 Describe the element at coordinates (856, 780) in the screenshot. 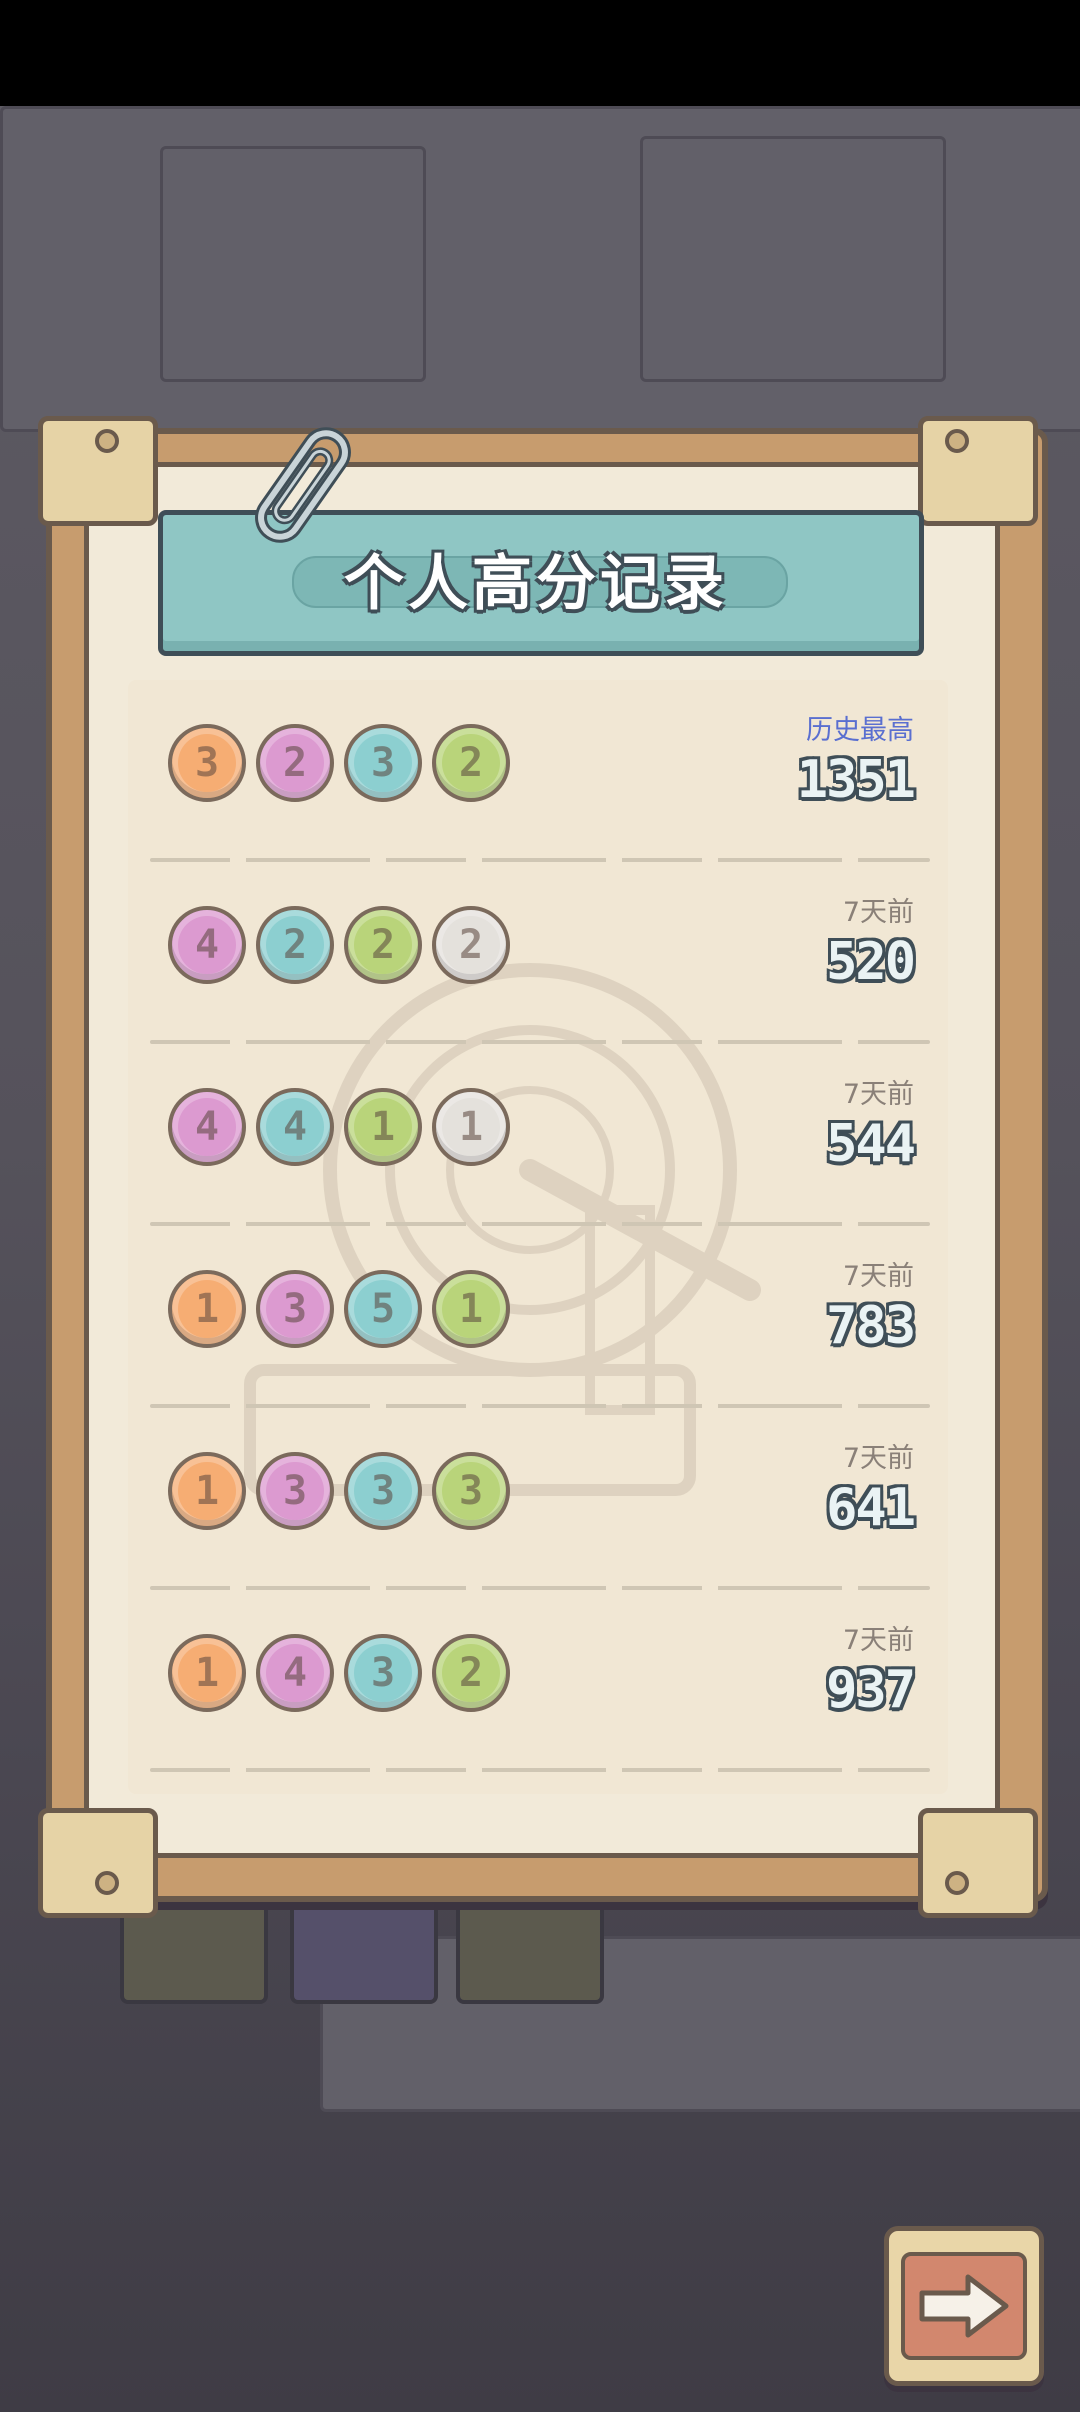

I see `record-score: 1351` at that location.